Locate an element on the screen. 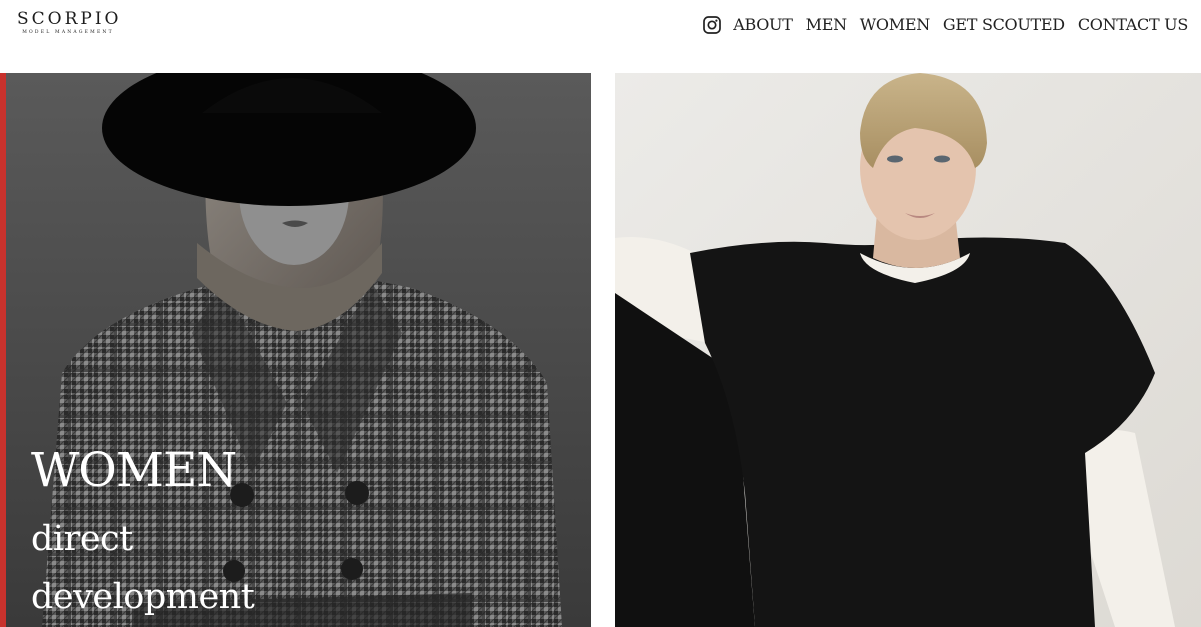 Image resolution: width=1201 pixels, height=627 pixels. instagram-icon is located at coordinates (711, 25).